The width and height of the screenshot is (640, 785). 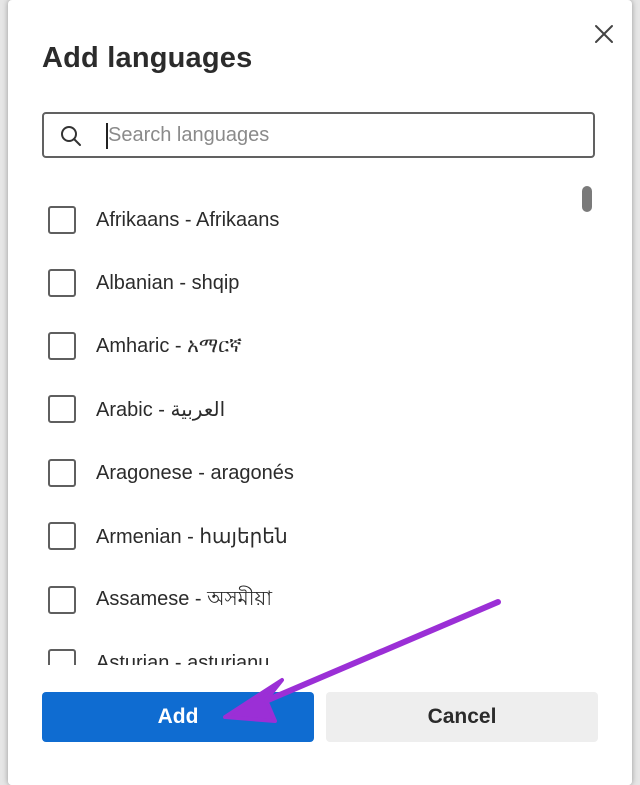 What do you see at coordinates (183, 658) in the screenshot?
I see `language-label: Asturian - asturianu` at bounding box center [183, 658].